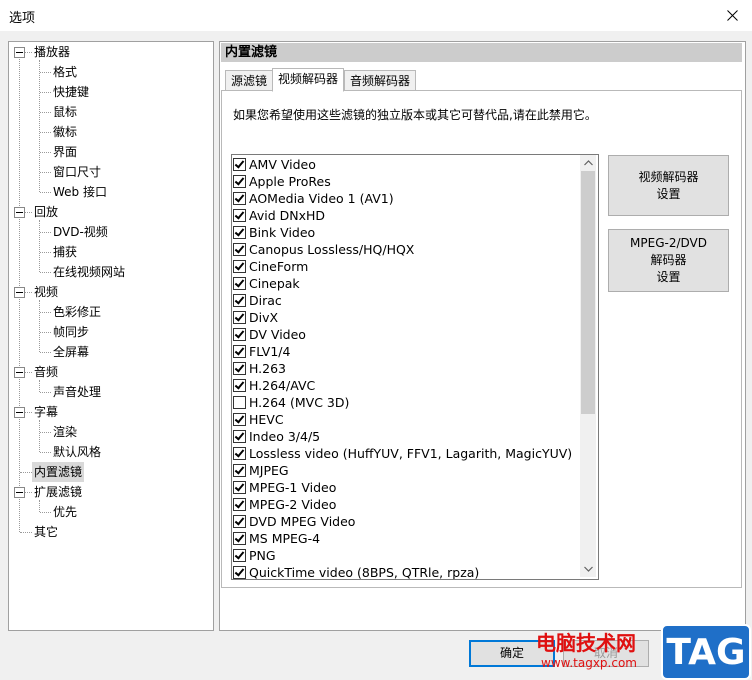 Image resolution: width=752 pixels, height=680 pixels. I want to click on decoder-list-item: AMV Video, so click(274, 164).